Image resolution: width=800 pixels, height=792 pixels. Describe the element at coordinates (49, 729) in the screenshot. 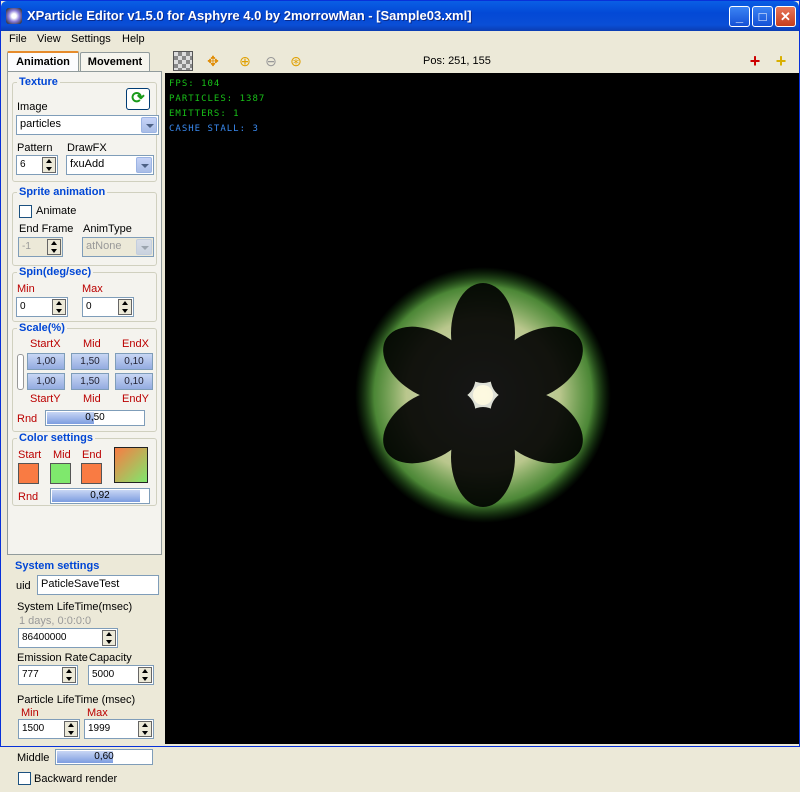

I see `particle-lifetime-min-stepper: 1500` at that location.